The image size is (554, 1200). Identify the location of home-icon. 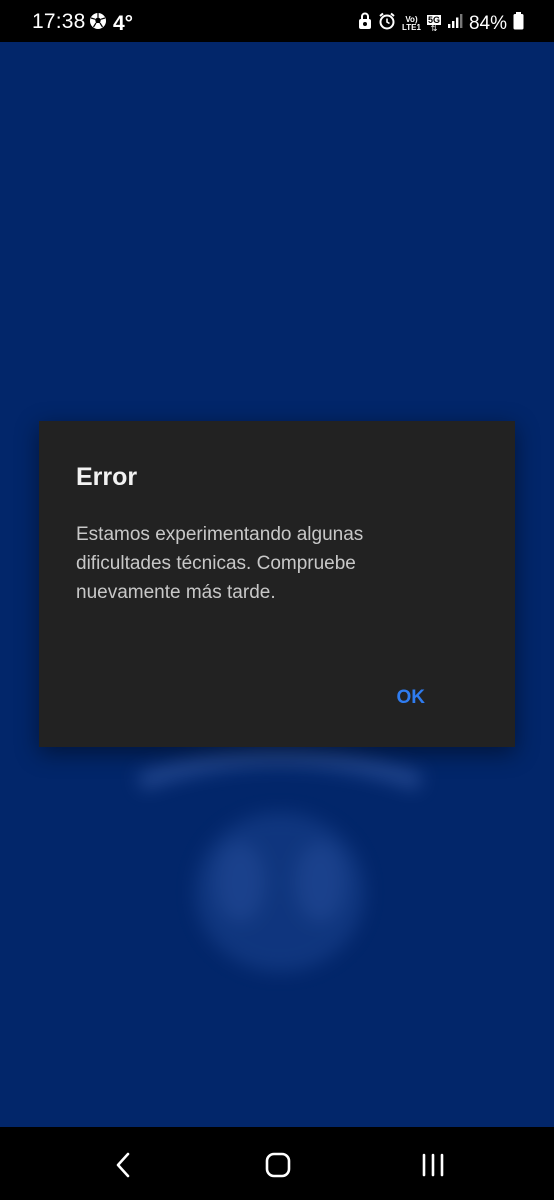
(278, 1165).